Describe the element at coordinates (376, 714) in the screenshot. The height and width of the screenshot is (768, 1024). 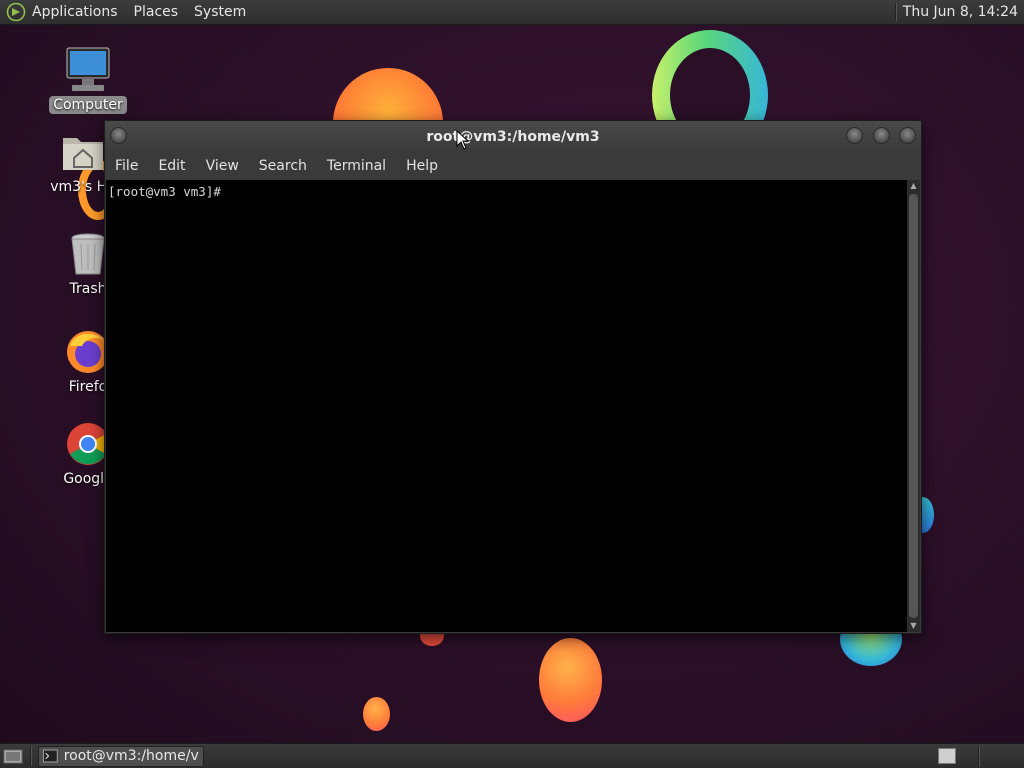
I see `wallpaper-small-oval` at that location.